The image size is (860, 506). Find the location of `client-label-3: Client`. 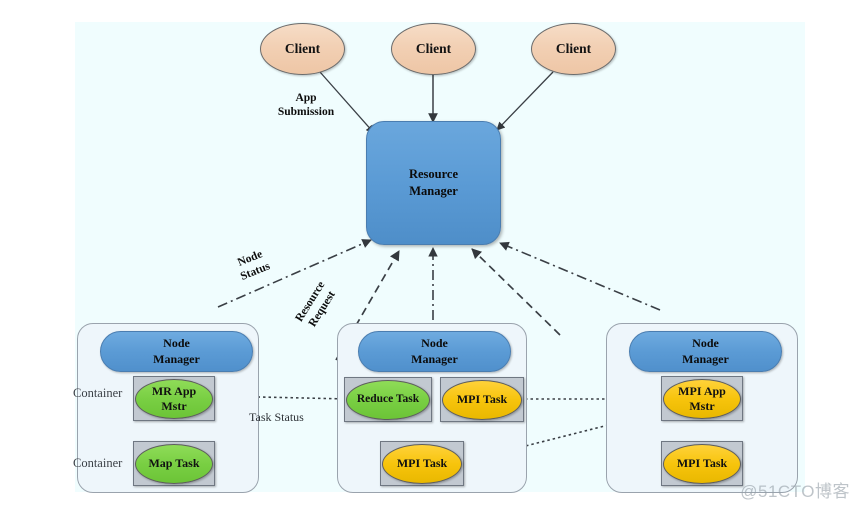

client-label-3: Client is located at coordinates (573, 48).